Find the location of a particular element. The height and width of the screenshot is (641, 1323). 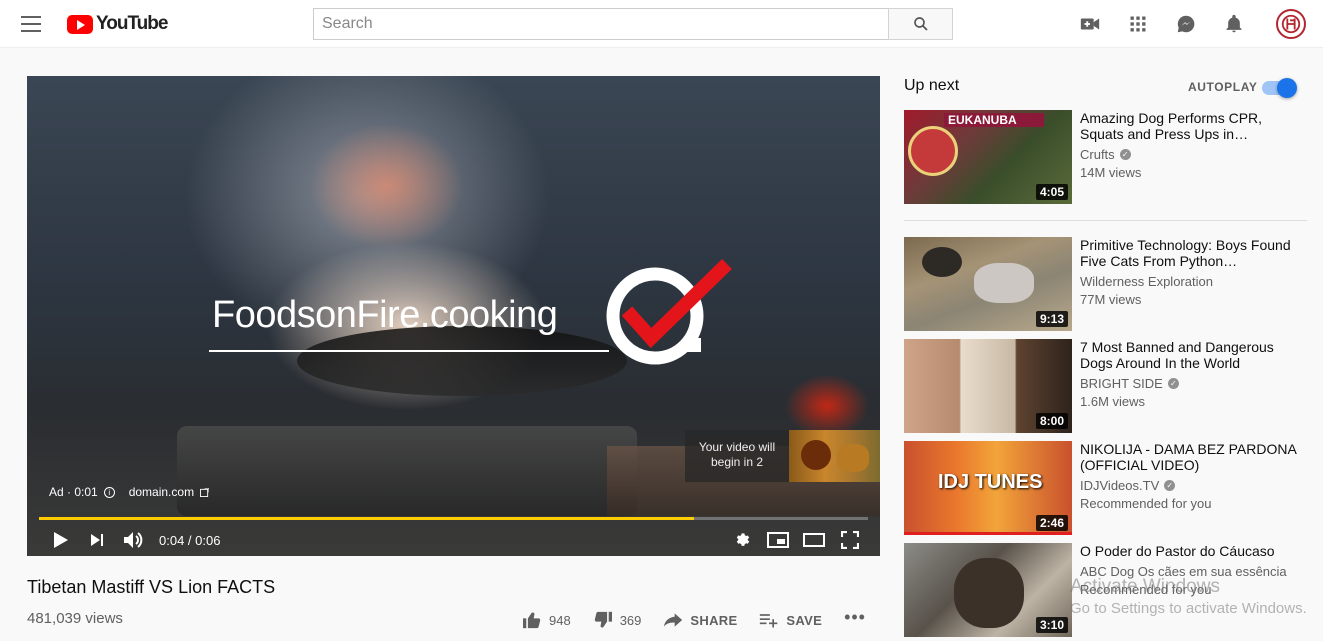

info-icon: i is located at coordinates (109, 492).